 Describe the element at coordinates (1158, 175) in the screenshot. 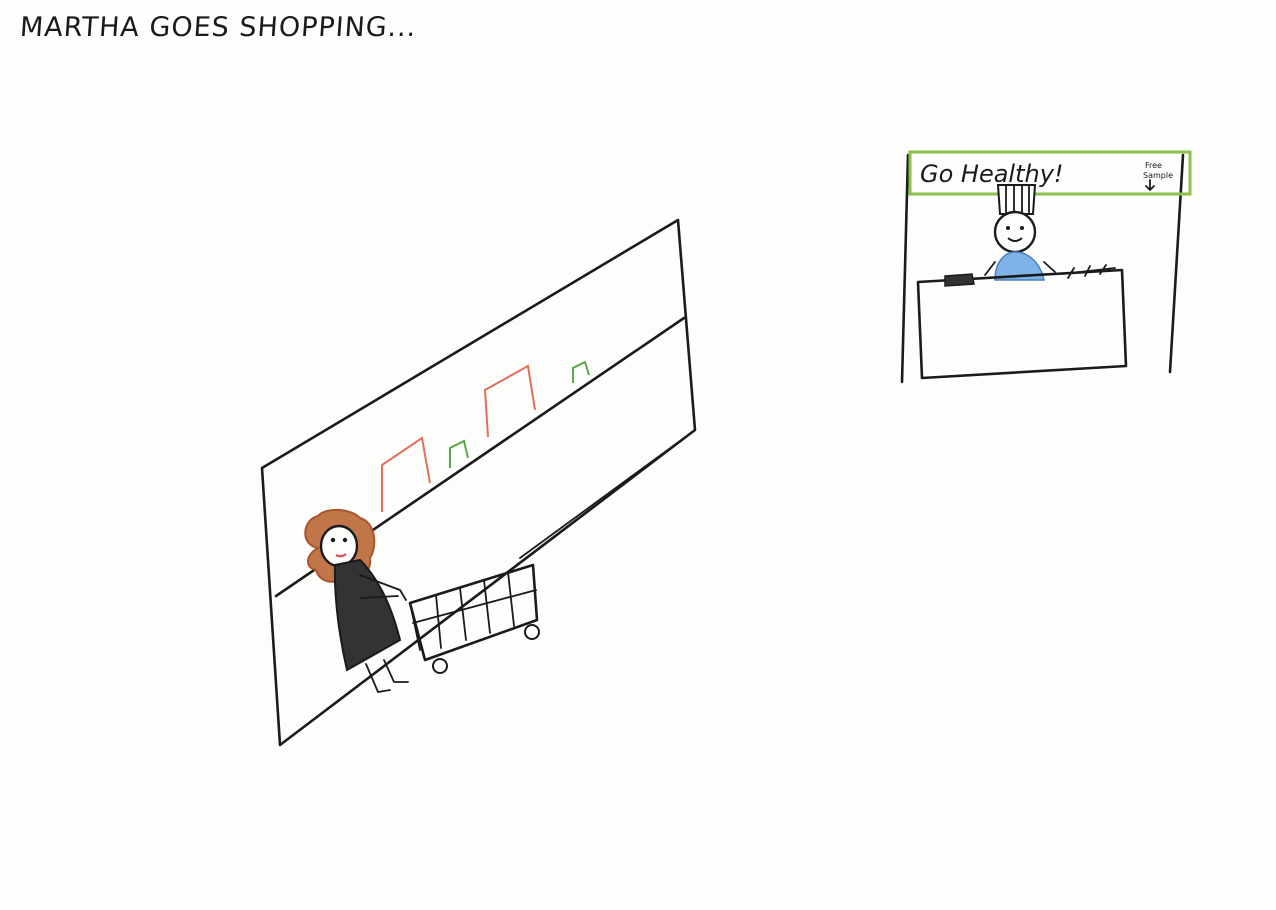

I see `sign-small-text: Sample` at that location.